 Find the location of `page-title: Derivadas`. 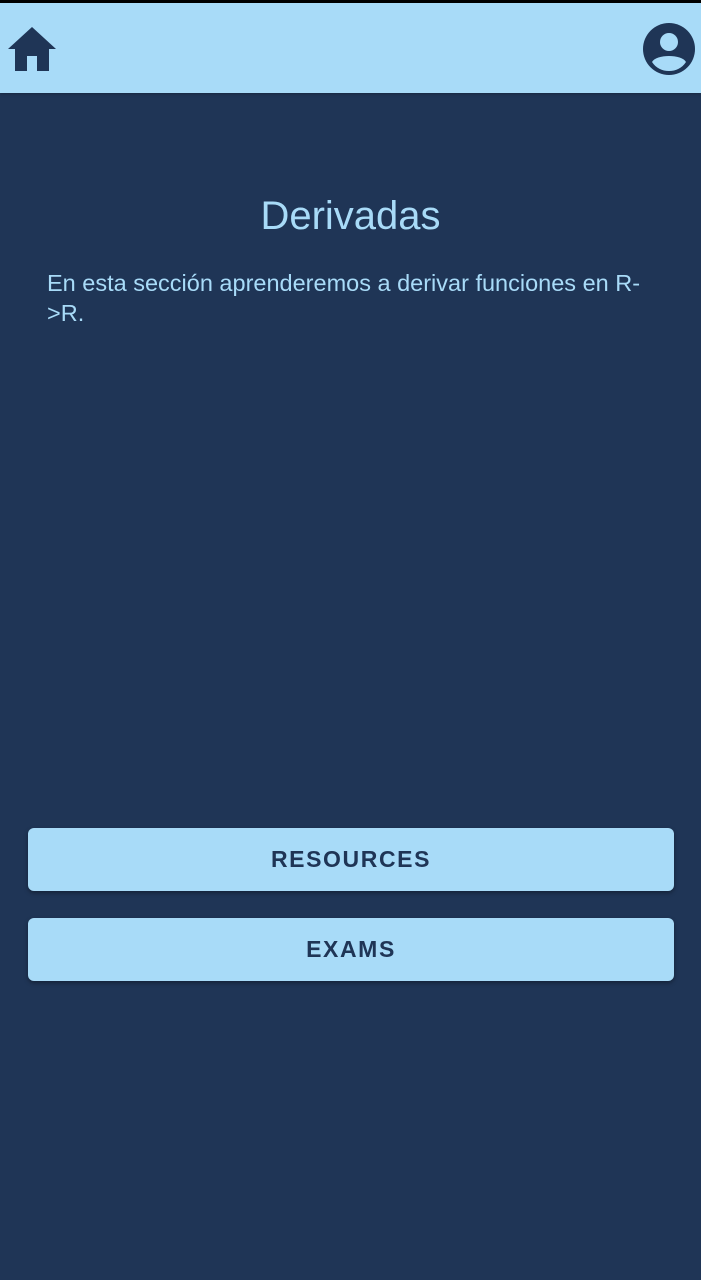

page-title: Derivadas is located at coordinates (350, 216).